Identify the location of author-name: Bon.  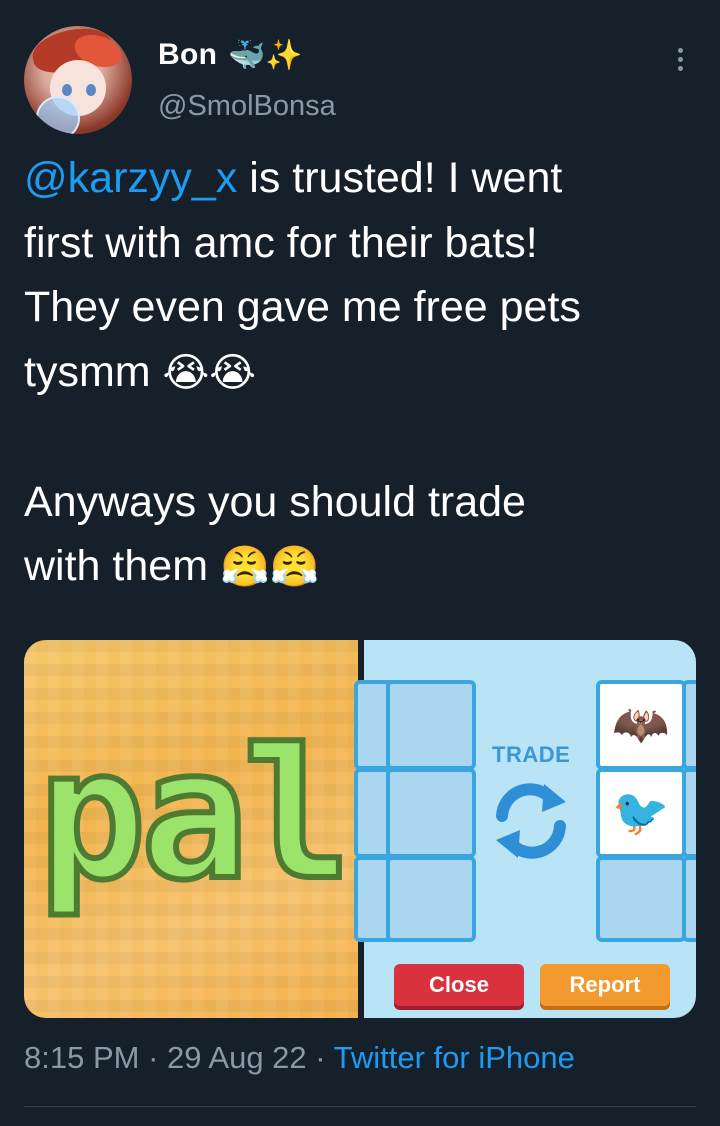
(187, 55).